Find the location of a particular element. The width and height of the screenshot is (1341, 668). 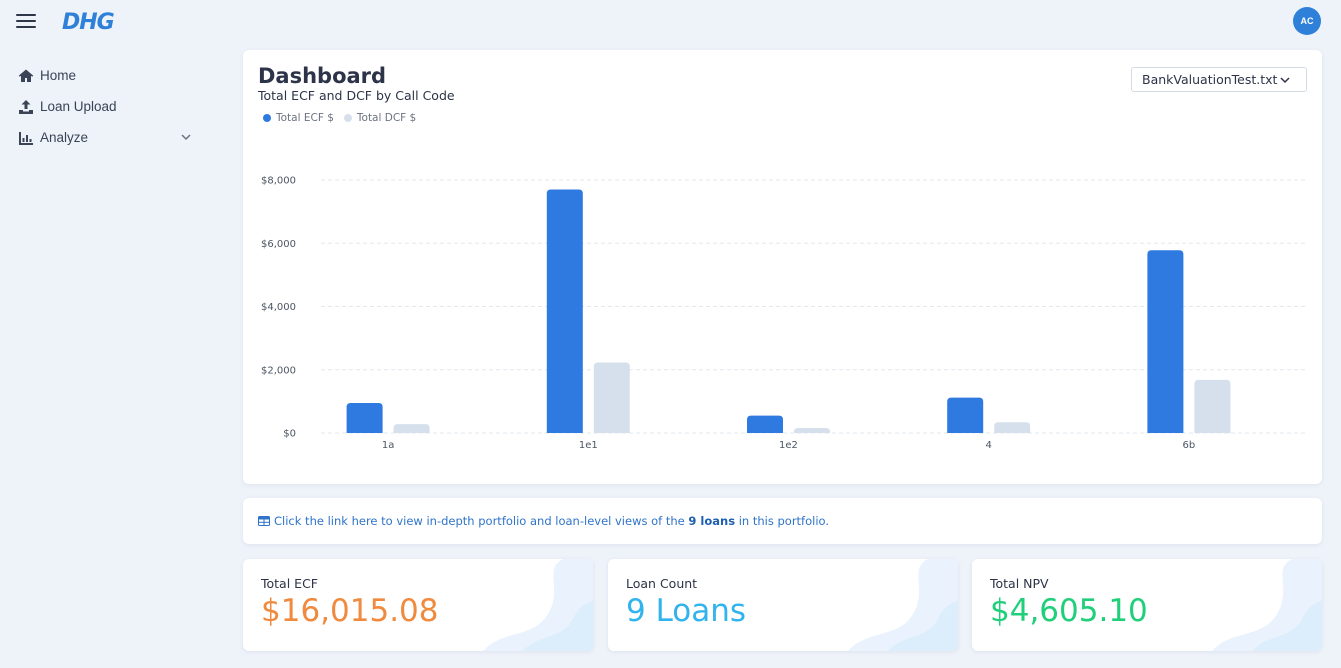

y-tick-label: $2,000 is located at coordinates (278, 370).